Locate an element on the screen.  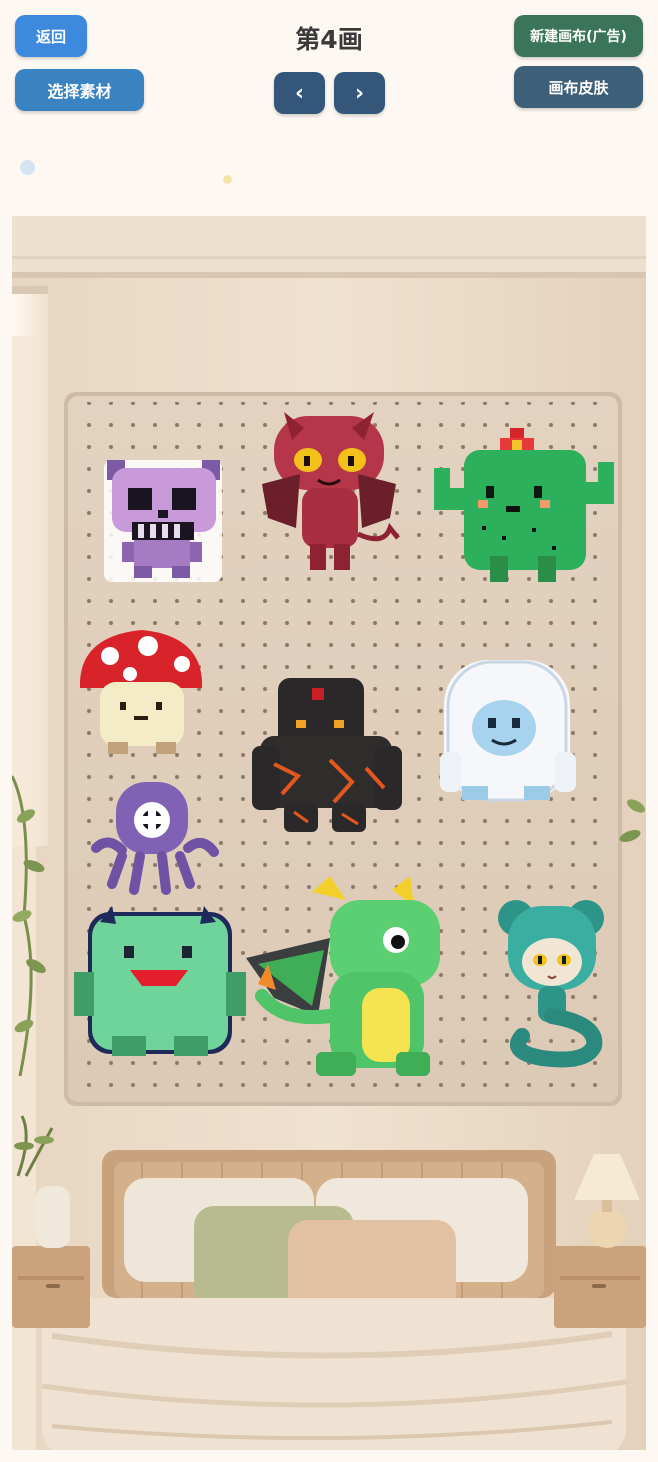
purple-skull-monster-sticker is located at coordinates (163, 521).